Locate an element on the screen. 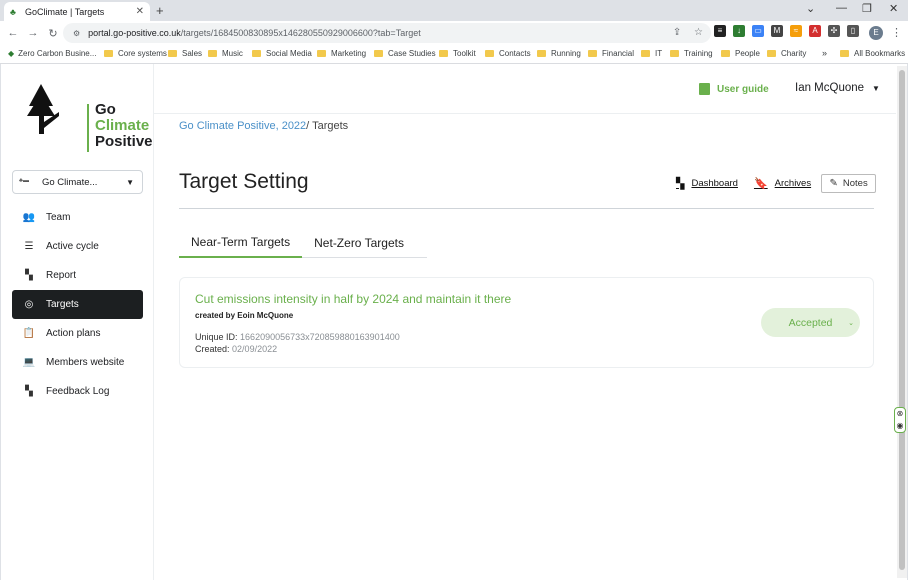 This screenshot has width=908, height=580. sidebar-item-feedback-log: ▚ Feedback Log is located at coordinates (77, 391).